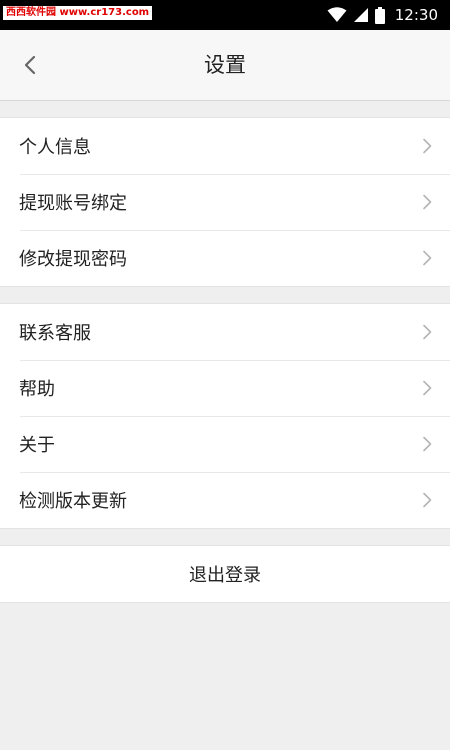 The image size is (450, 750). What do you see at coordinates (78, 13) in the screenshot?
I see `watermark: 西西软件园 www.cr173.com` at bounding box center [78, 13].